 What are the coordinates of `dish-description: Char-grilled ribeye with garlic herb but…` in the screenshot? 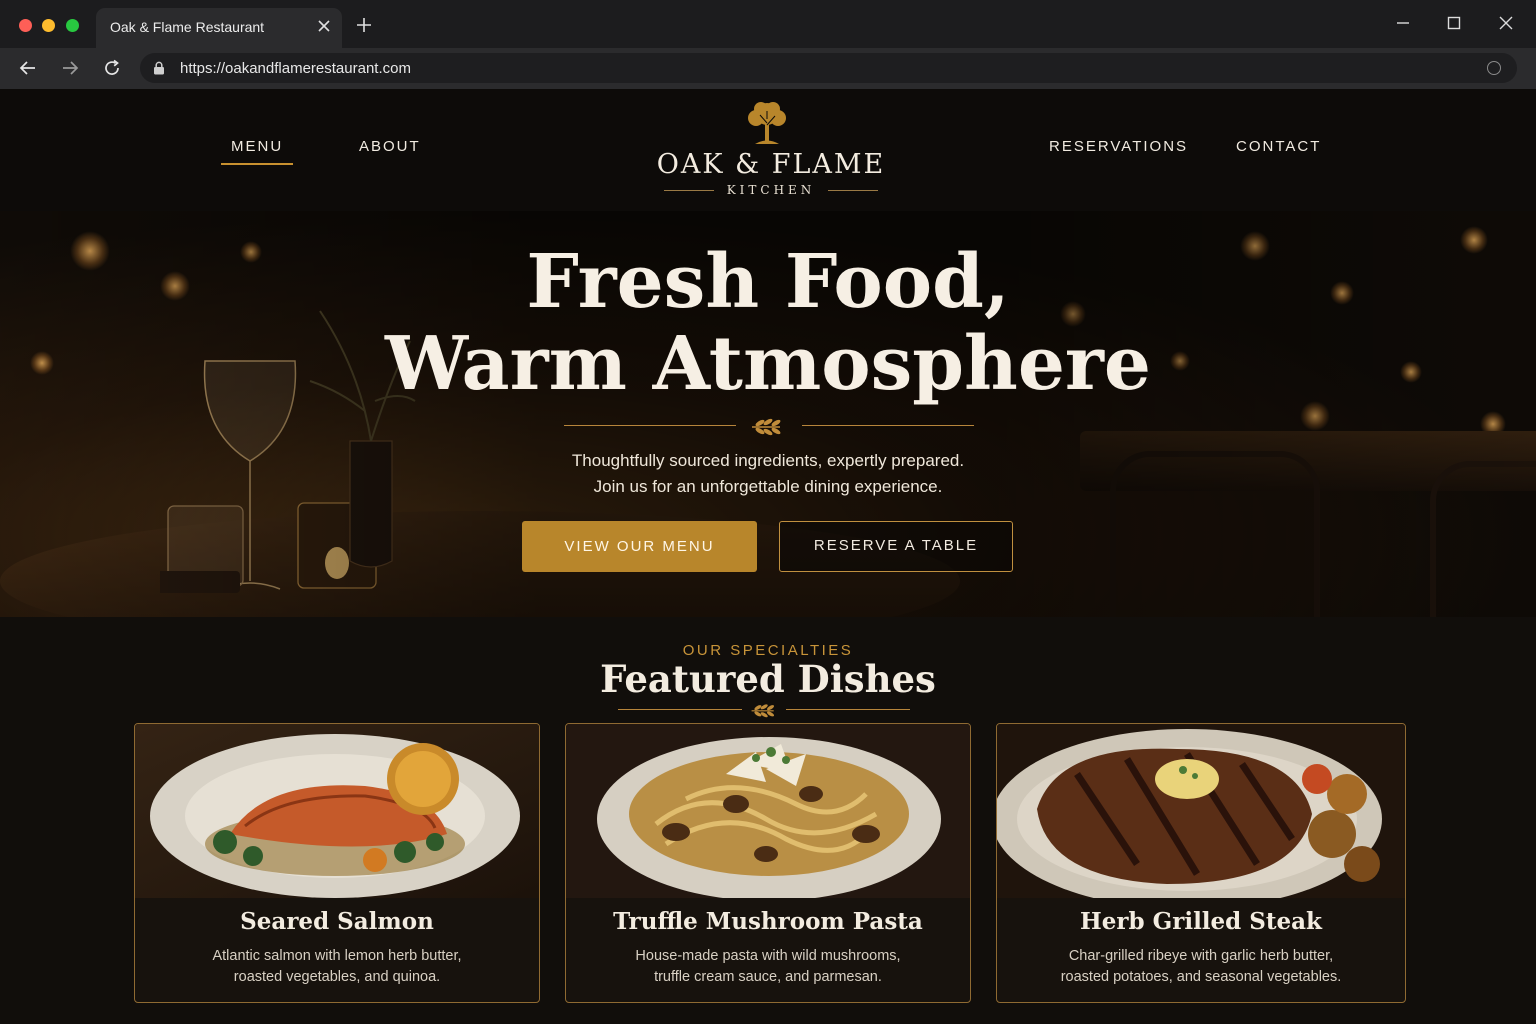 It's located at (1201, 967).